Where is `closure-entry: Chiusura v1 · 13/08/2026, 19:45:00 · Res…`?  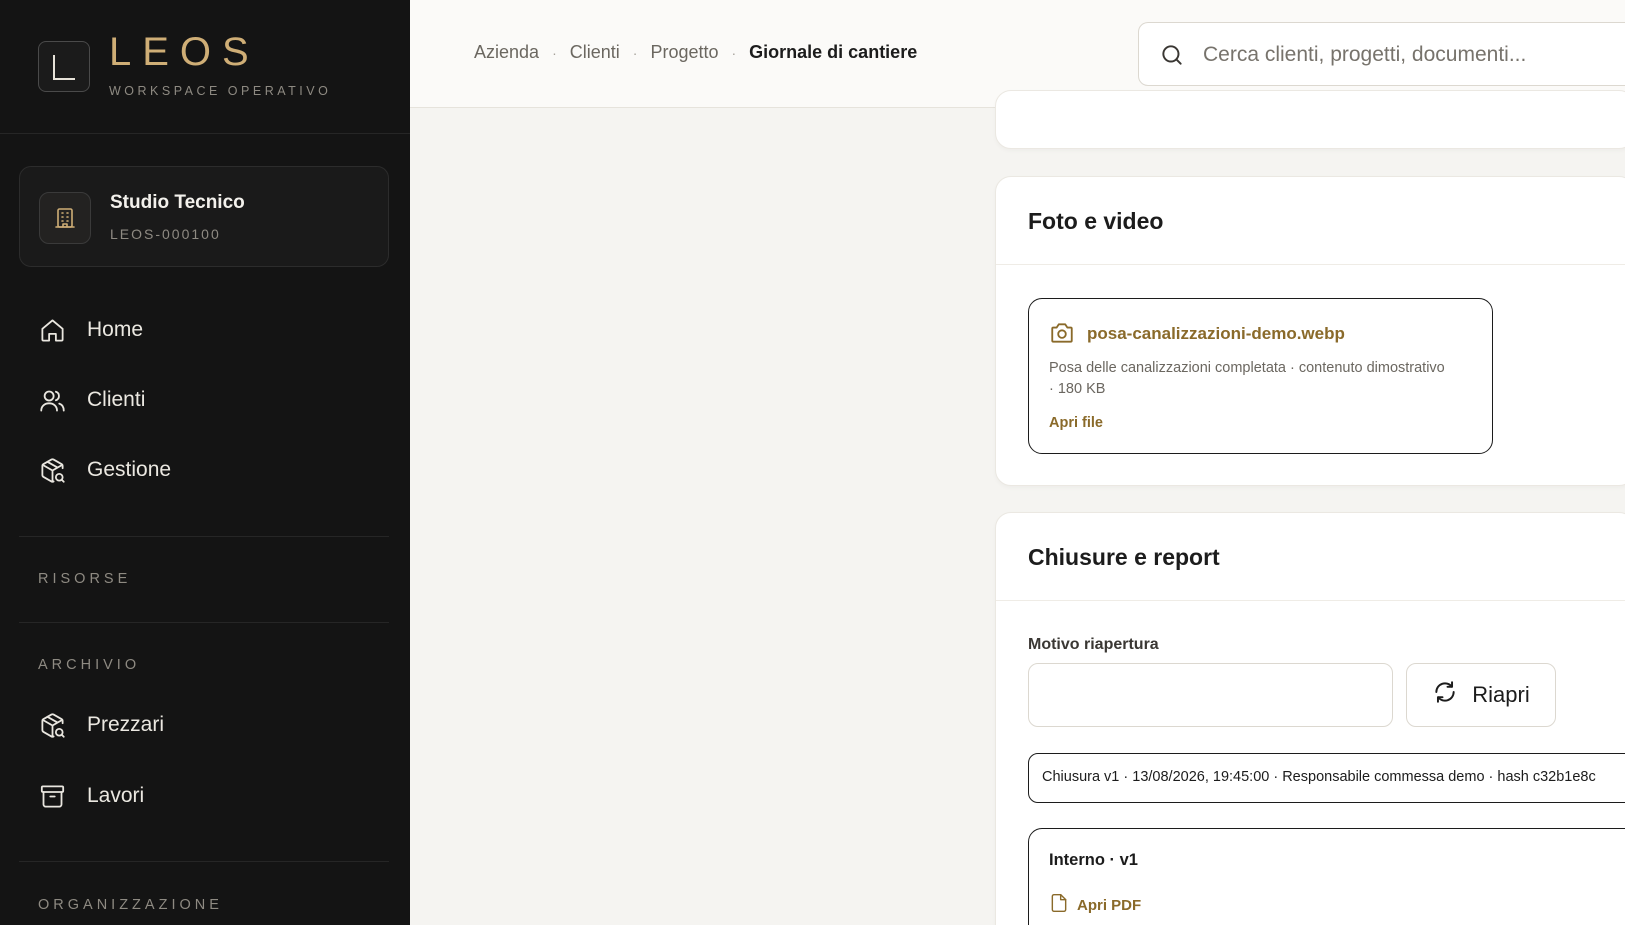 closure-entry: Chiusura v1 · 13/08/2026, 19:45:00 · Res… is located at coordinates (1326, 778).